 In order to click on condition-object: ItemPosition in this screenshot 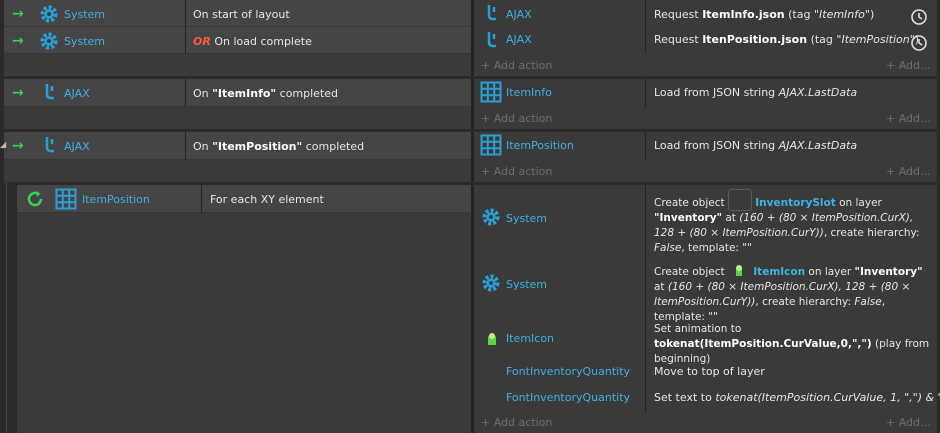, I will do `click(116, 199)`.